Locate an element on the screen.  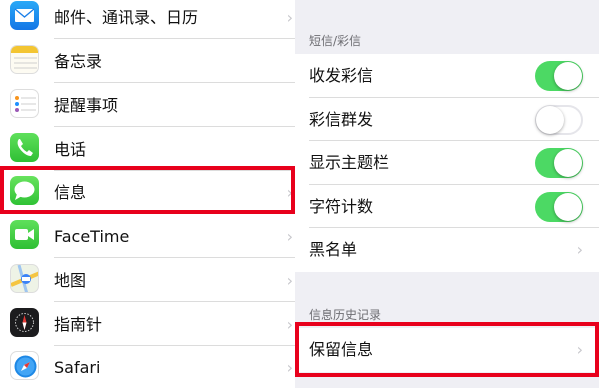
settings-item-facetime: FaceTime › is located at coordinates (147, 236).